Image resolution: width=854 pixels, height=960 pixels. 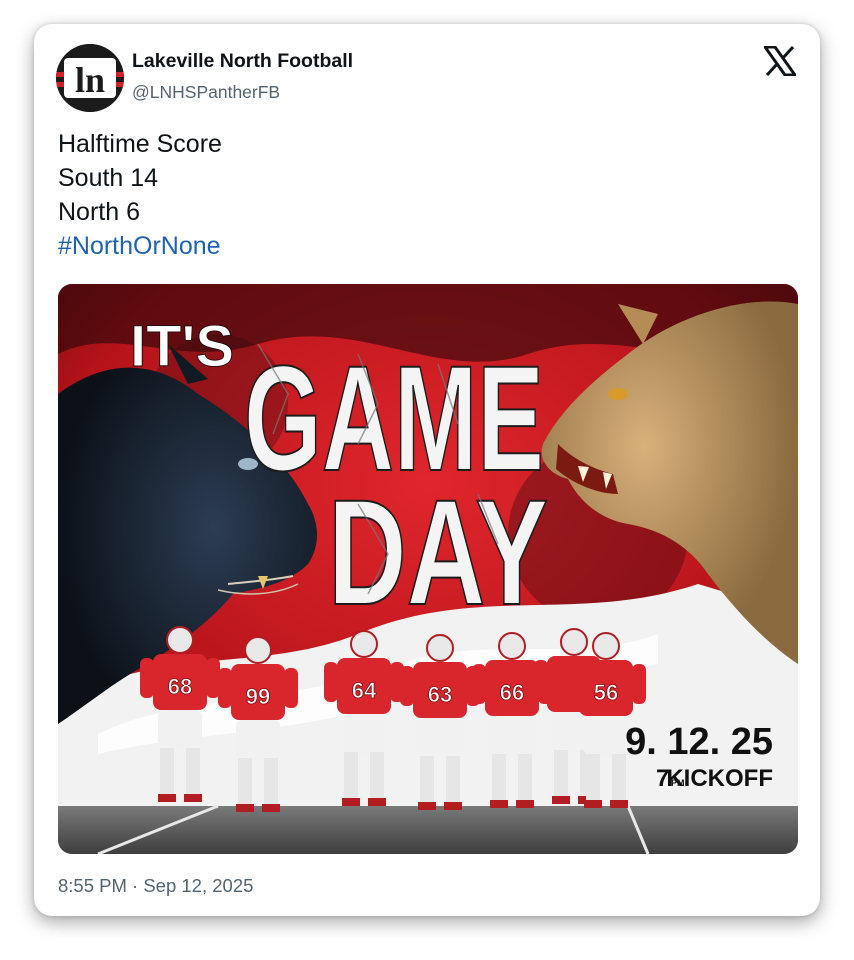 What do you see at coordinates (438, 552) in the screenshot?
I see `headline-second: DAY` at bounding box center [438, 552].